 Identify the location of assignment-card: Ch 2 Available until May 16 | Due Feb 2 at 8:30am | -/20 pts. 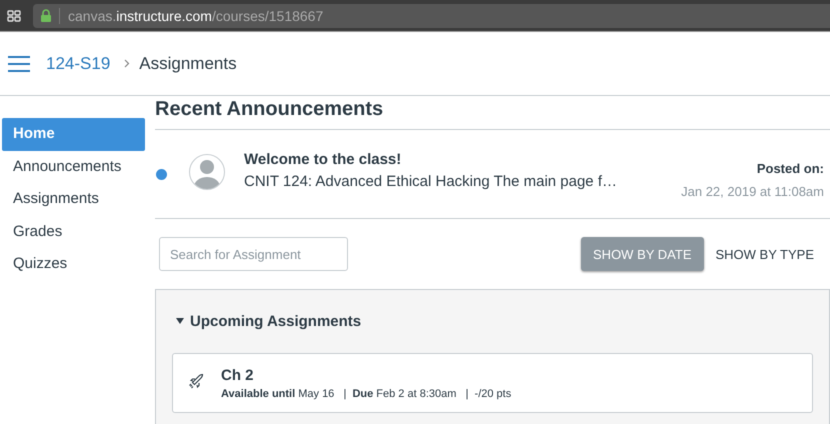
(492, 383).